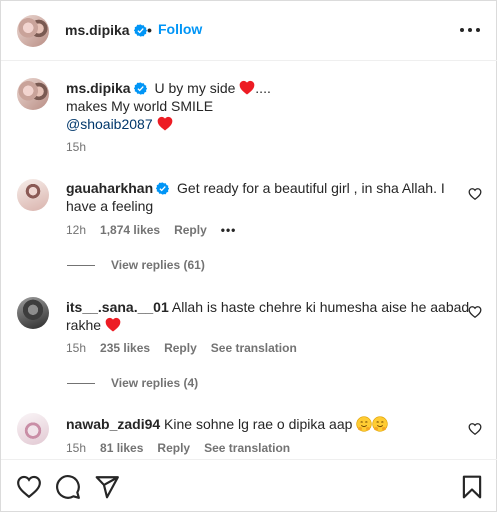 The height and width of the screenshot is (512, 497). What do you see at coordinates (195, 88) in the screenshot?
I see `caption-text-1: U by my side` at bounding box center [195, 88].